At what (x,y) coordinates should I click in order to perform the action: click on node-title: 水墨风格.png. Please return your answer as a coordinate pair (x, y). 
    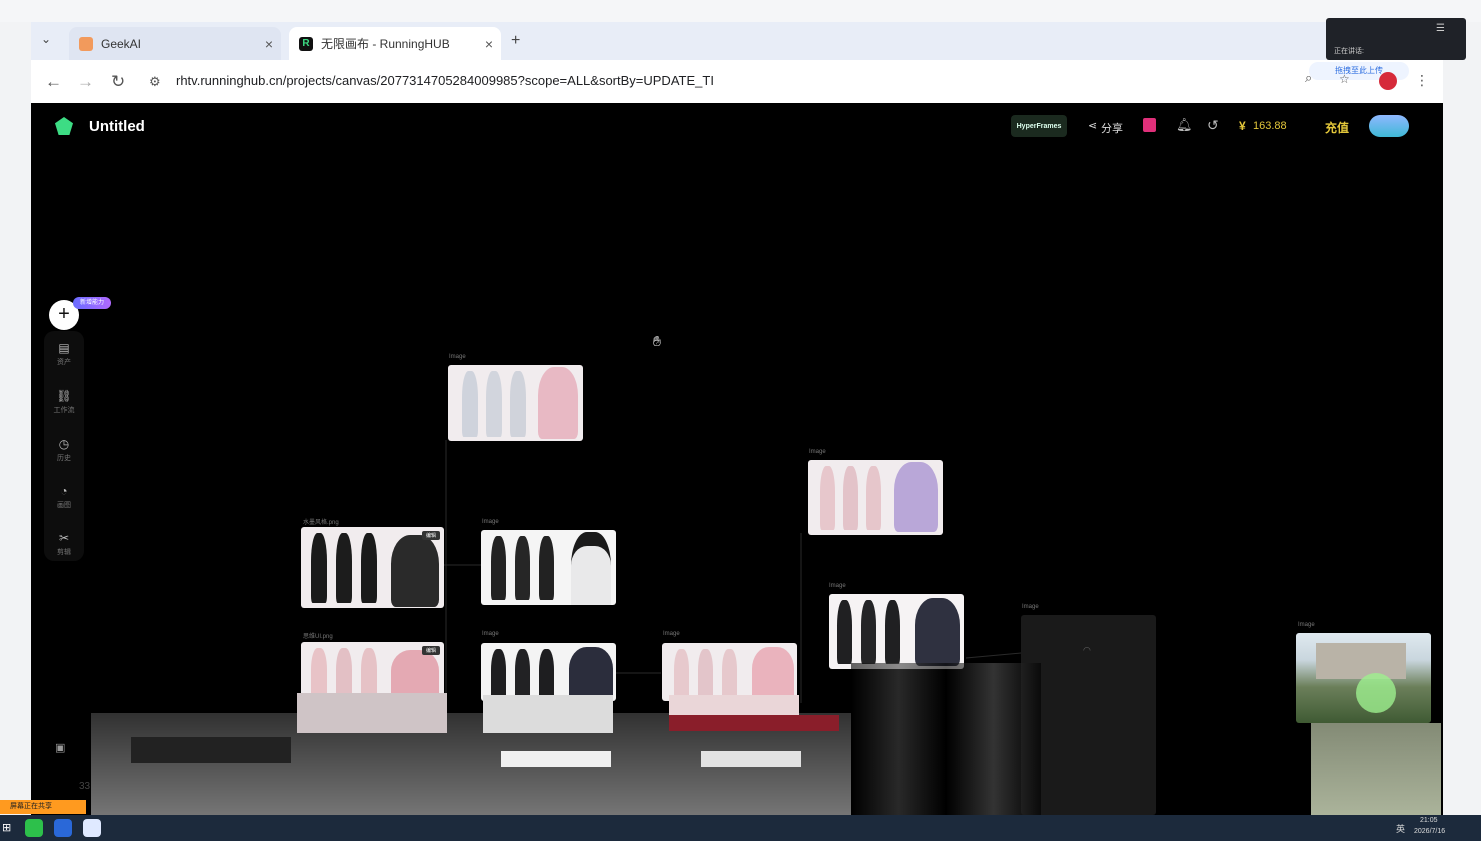
    Looking at the image, I should click on (321, 523).